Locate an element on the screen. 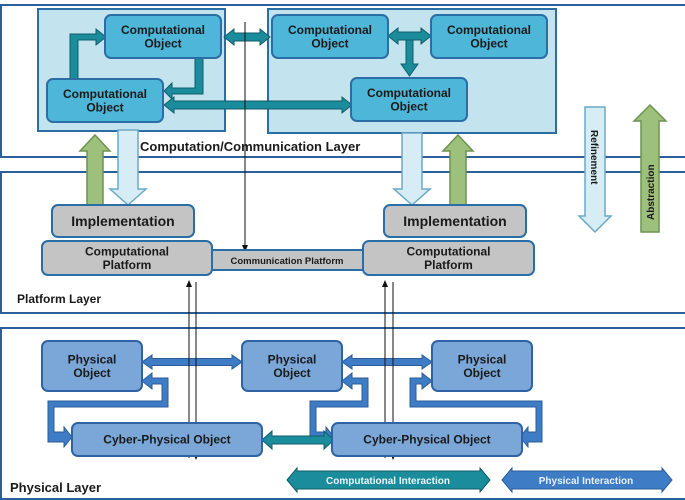 The height and width of the screenshot is (500, 685). legend-computational-label: Computational Interaction is located at coordinates (388, 481).